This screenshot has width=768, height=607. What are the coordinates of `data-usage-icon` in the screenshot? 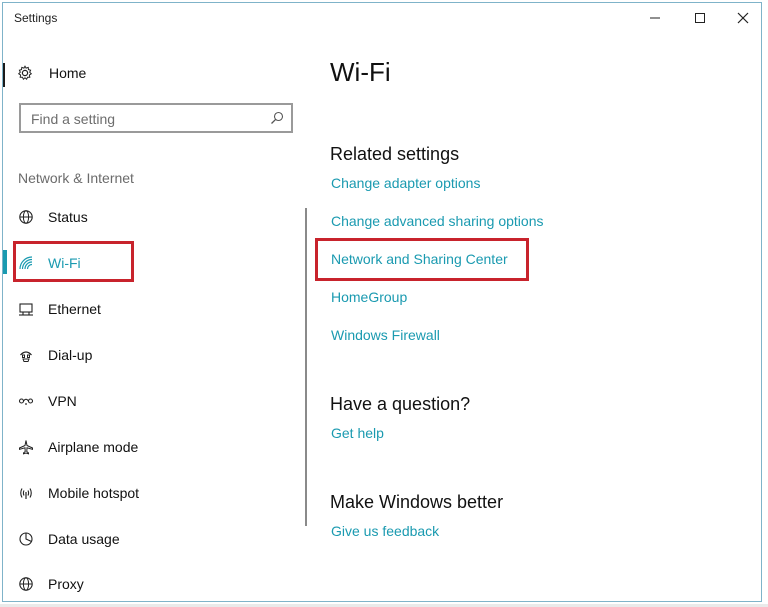 It's located at (26, 539).